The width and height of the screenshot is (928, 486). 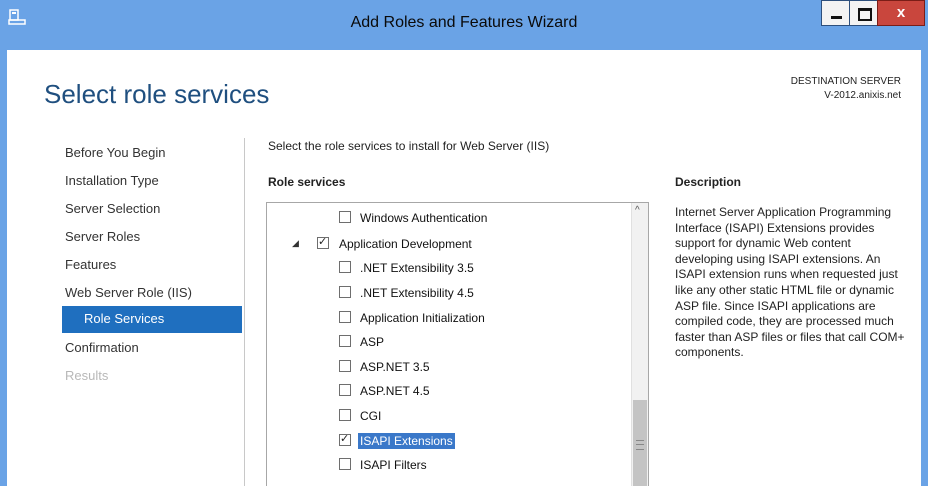 I want to click on nav-features: Features, so click(x=90, y=264).